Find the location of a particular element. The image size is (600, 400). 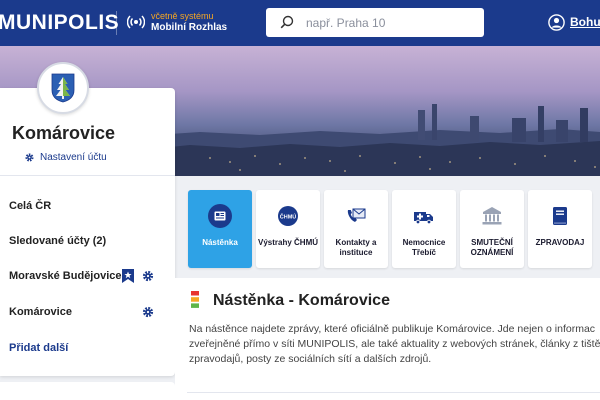

sidebar-divider is located at coordinates (87, 175).